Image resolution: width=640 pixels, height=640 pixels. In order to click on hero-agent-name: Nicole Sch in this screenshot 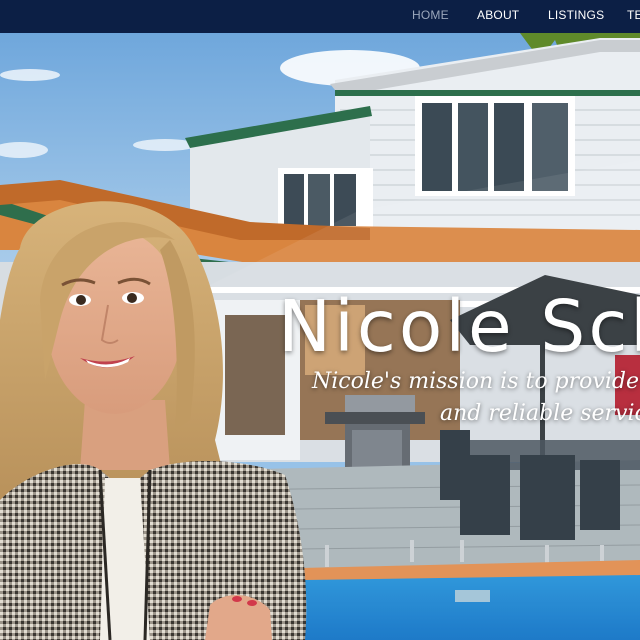, I will do `click(459, 326)`.